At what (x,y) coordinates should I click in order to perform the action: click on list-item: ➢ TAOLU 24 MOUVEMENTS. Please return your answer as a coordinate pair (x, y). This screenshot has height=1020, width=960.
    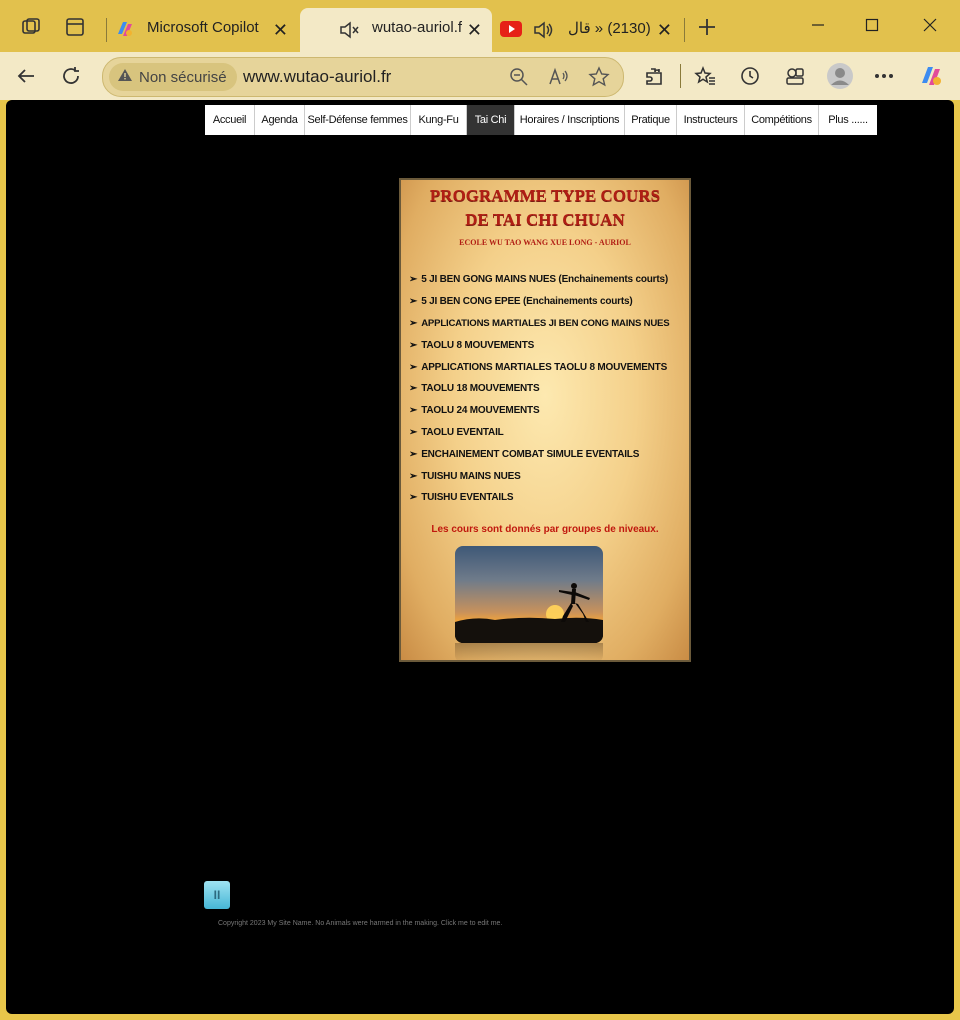
    Looking at the image, I should click on (474, 411).